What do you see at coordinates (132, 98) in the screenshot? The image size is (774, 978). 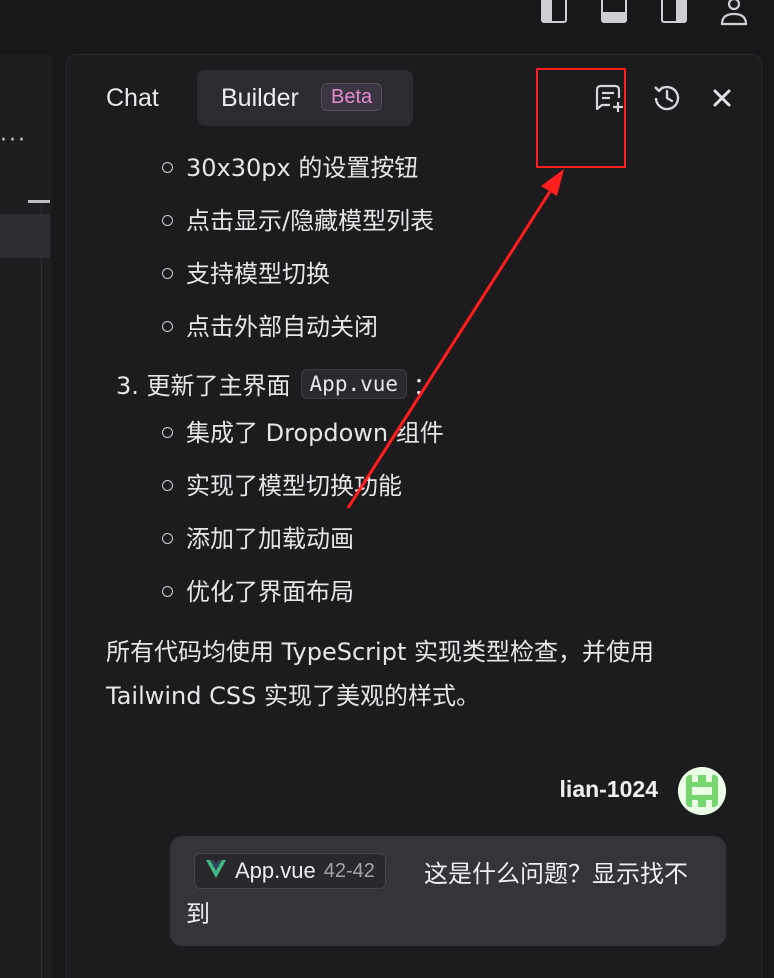 I see `tab-chat: Chat` at bounding box center [132, 98].